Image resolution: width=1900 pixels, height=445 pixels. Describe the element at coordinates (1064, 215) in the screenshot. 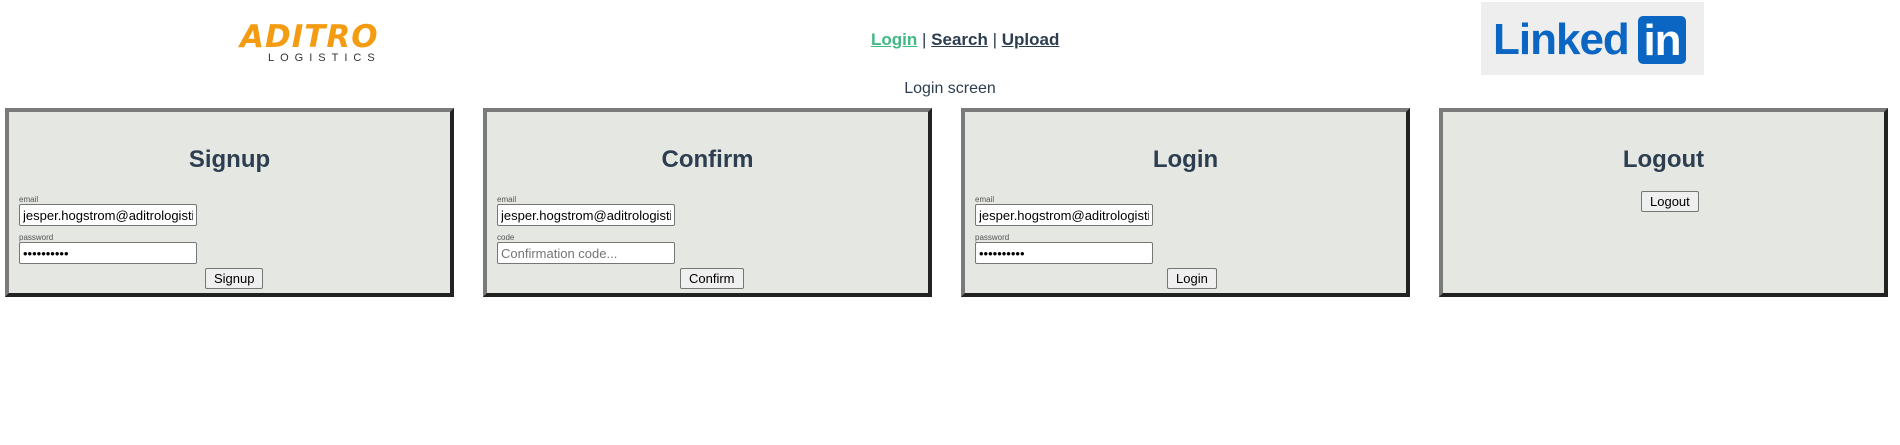

I see `login-email-field` at that location.